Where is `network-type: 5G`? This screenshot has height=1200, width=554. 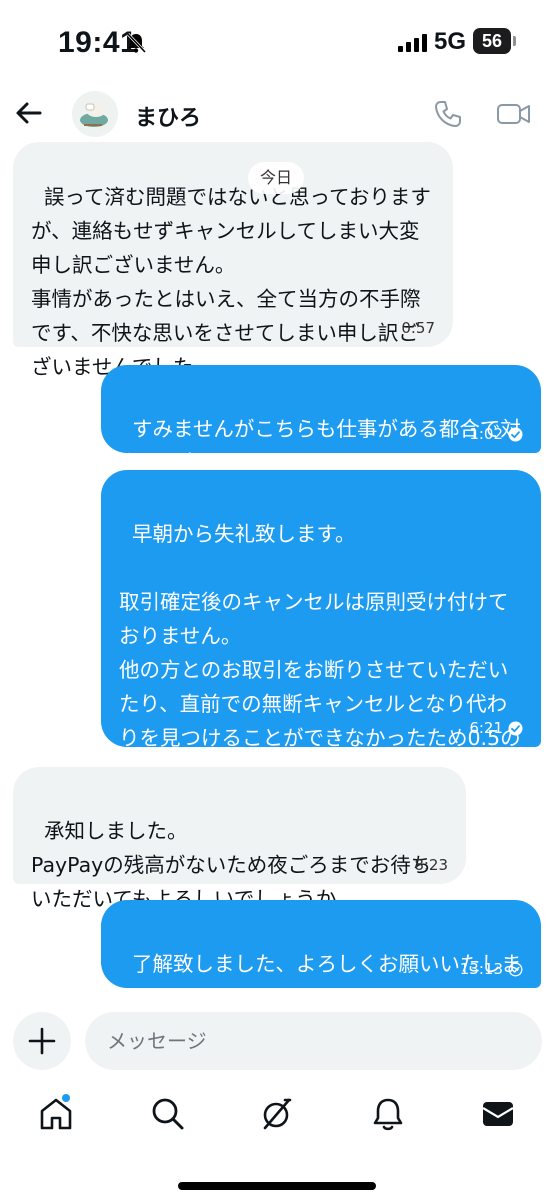 network-type: 5G is located at coordinates (450, 41).